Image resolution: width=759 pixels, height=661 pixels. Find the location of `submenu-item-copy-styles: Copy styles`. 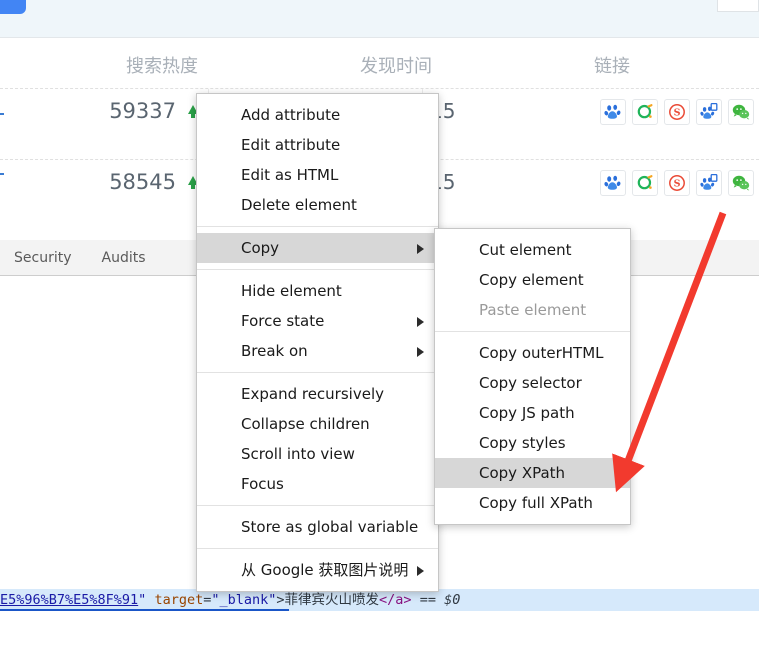

submenu-item-copy-styles: Copy styles is located at coordinates (532, 443).